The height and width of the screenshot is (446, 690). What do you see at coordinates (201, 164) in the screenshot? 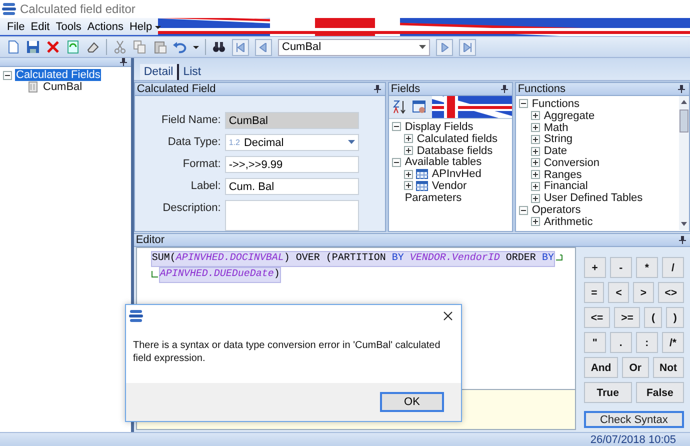
I see `field-label: Format:` at bounding box center [201, 164].